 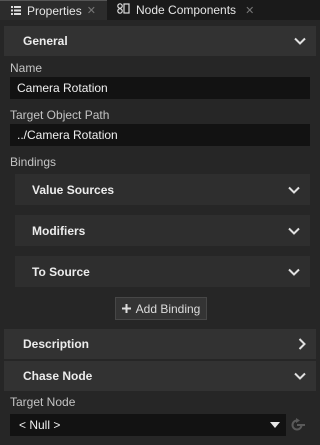 What do you see at coordinates (160, 135) in the screenshot?
I see `target-object-path-field: ../Camera Rotation` at bounding box center [160, 135].